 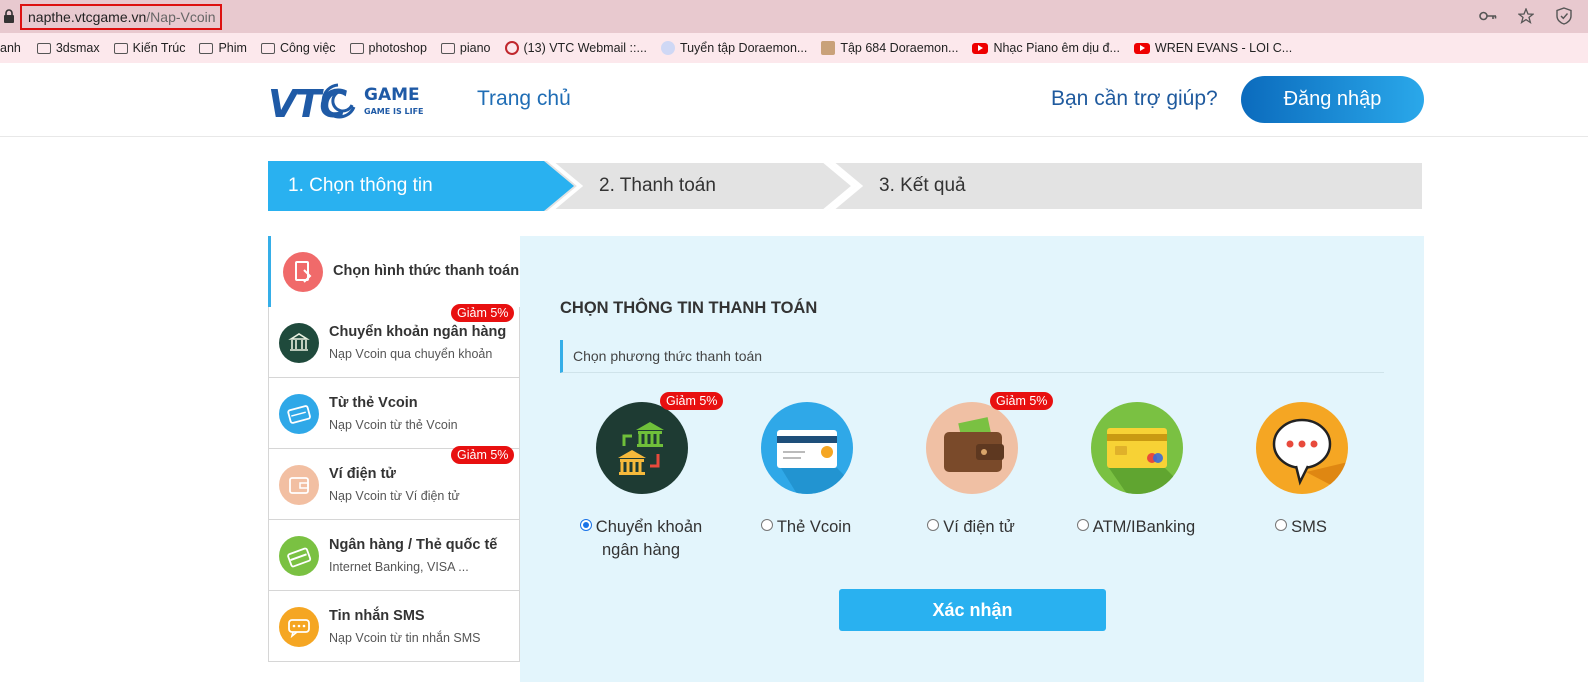 What do you see at coordinates (373, 403) in the screenshot?
I see `sidebar-item-title: Từ thẻ Vcoin` at bounding box center [373, 403].